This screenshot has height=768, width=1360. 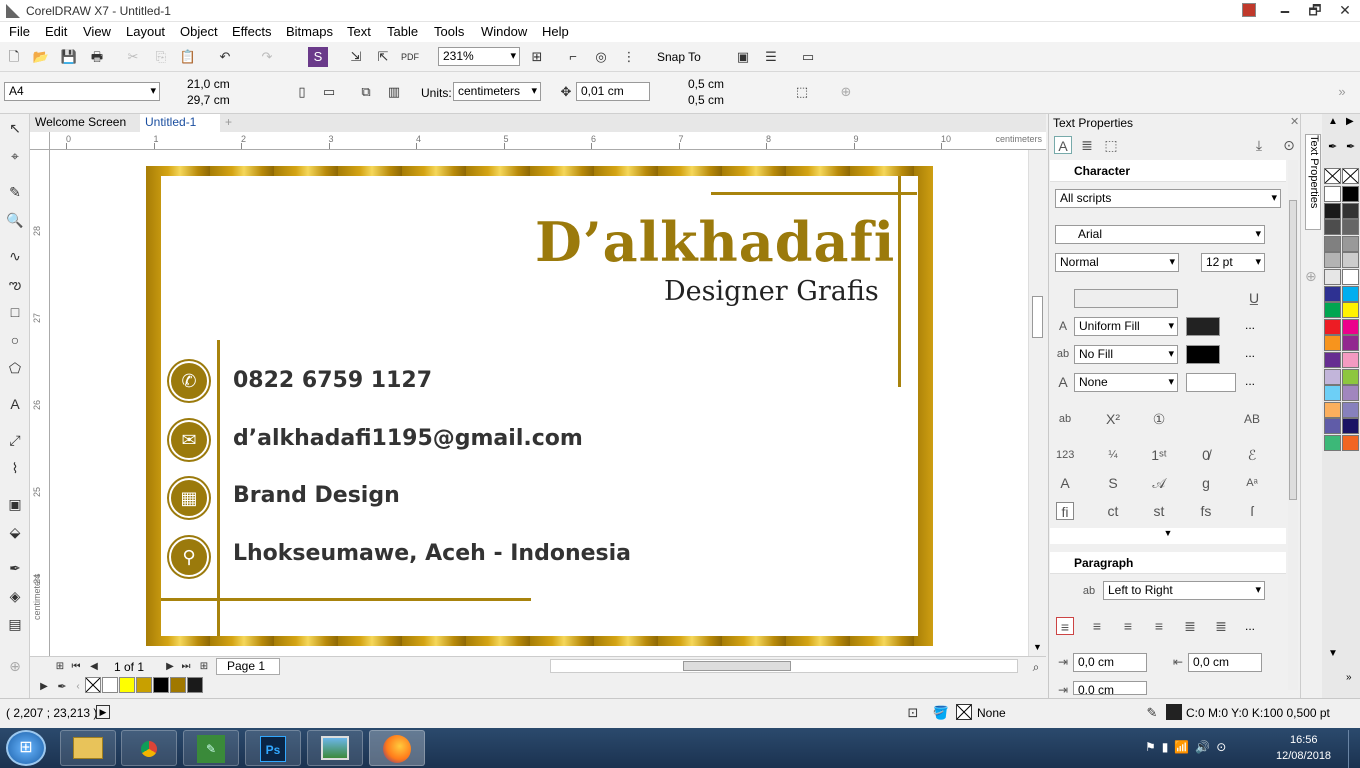 I want to click on prev-page-icon: ◀, so click(x=94, y=667).